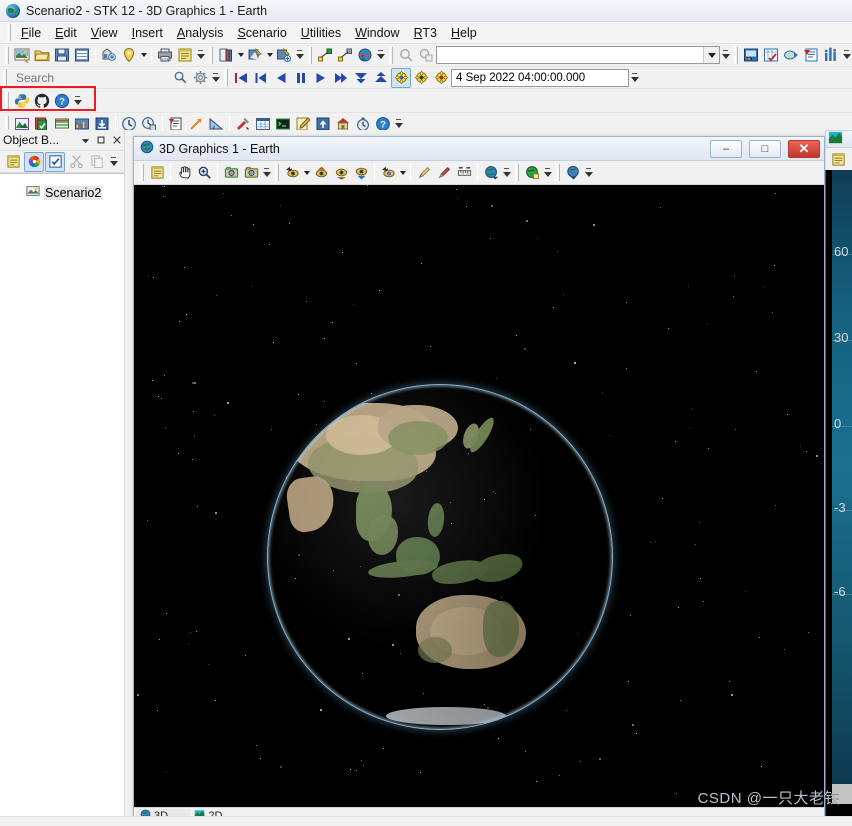  Describe the element at coordinates (184, 173) in the screenshot. I see `pan-hand-icon` at that location.